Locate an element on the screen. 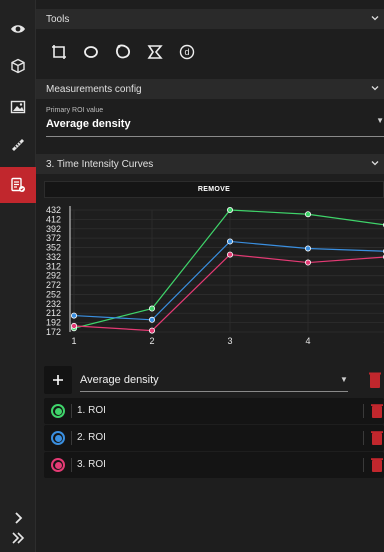 The height and width of the screenshot is (552, 384). eye-icon is located at coordinates (18, 29).